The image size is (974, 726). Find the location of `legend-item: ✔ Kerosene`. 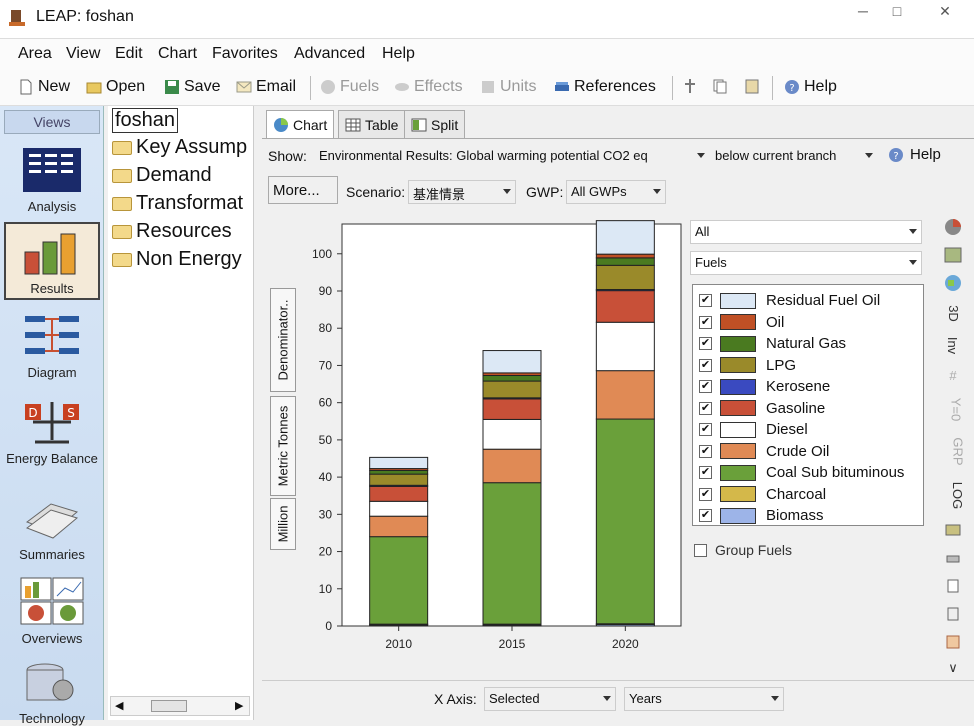

legend-item: ✔ Kerosene is located at coordinates (764, 386).